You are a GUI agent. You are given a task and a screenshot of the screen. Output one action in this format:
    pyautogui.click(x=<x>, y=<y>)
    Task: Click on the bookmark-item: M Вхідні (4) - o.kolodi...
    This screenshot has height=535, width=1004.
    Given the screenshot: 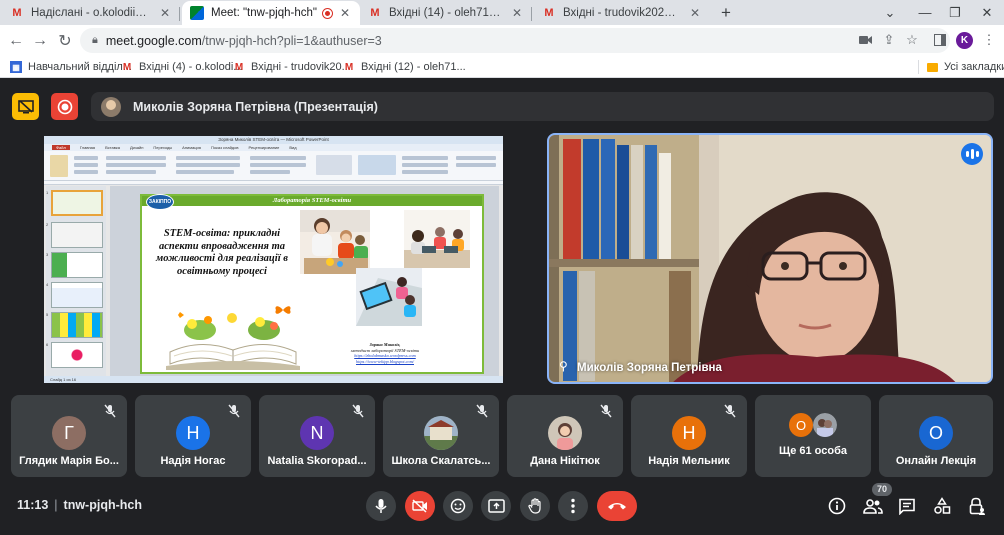 What is the action you would take?
    pyautogui.click(x=182, y=67)
    